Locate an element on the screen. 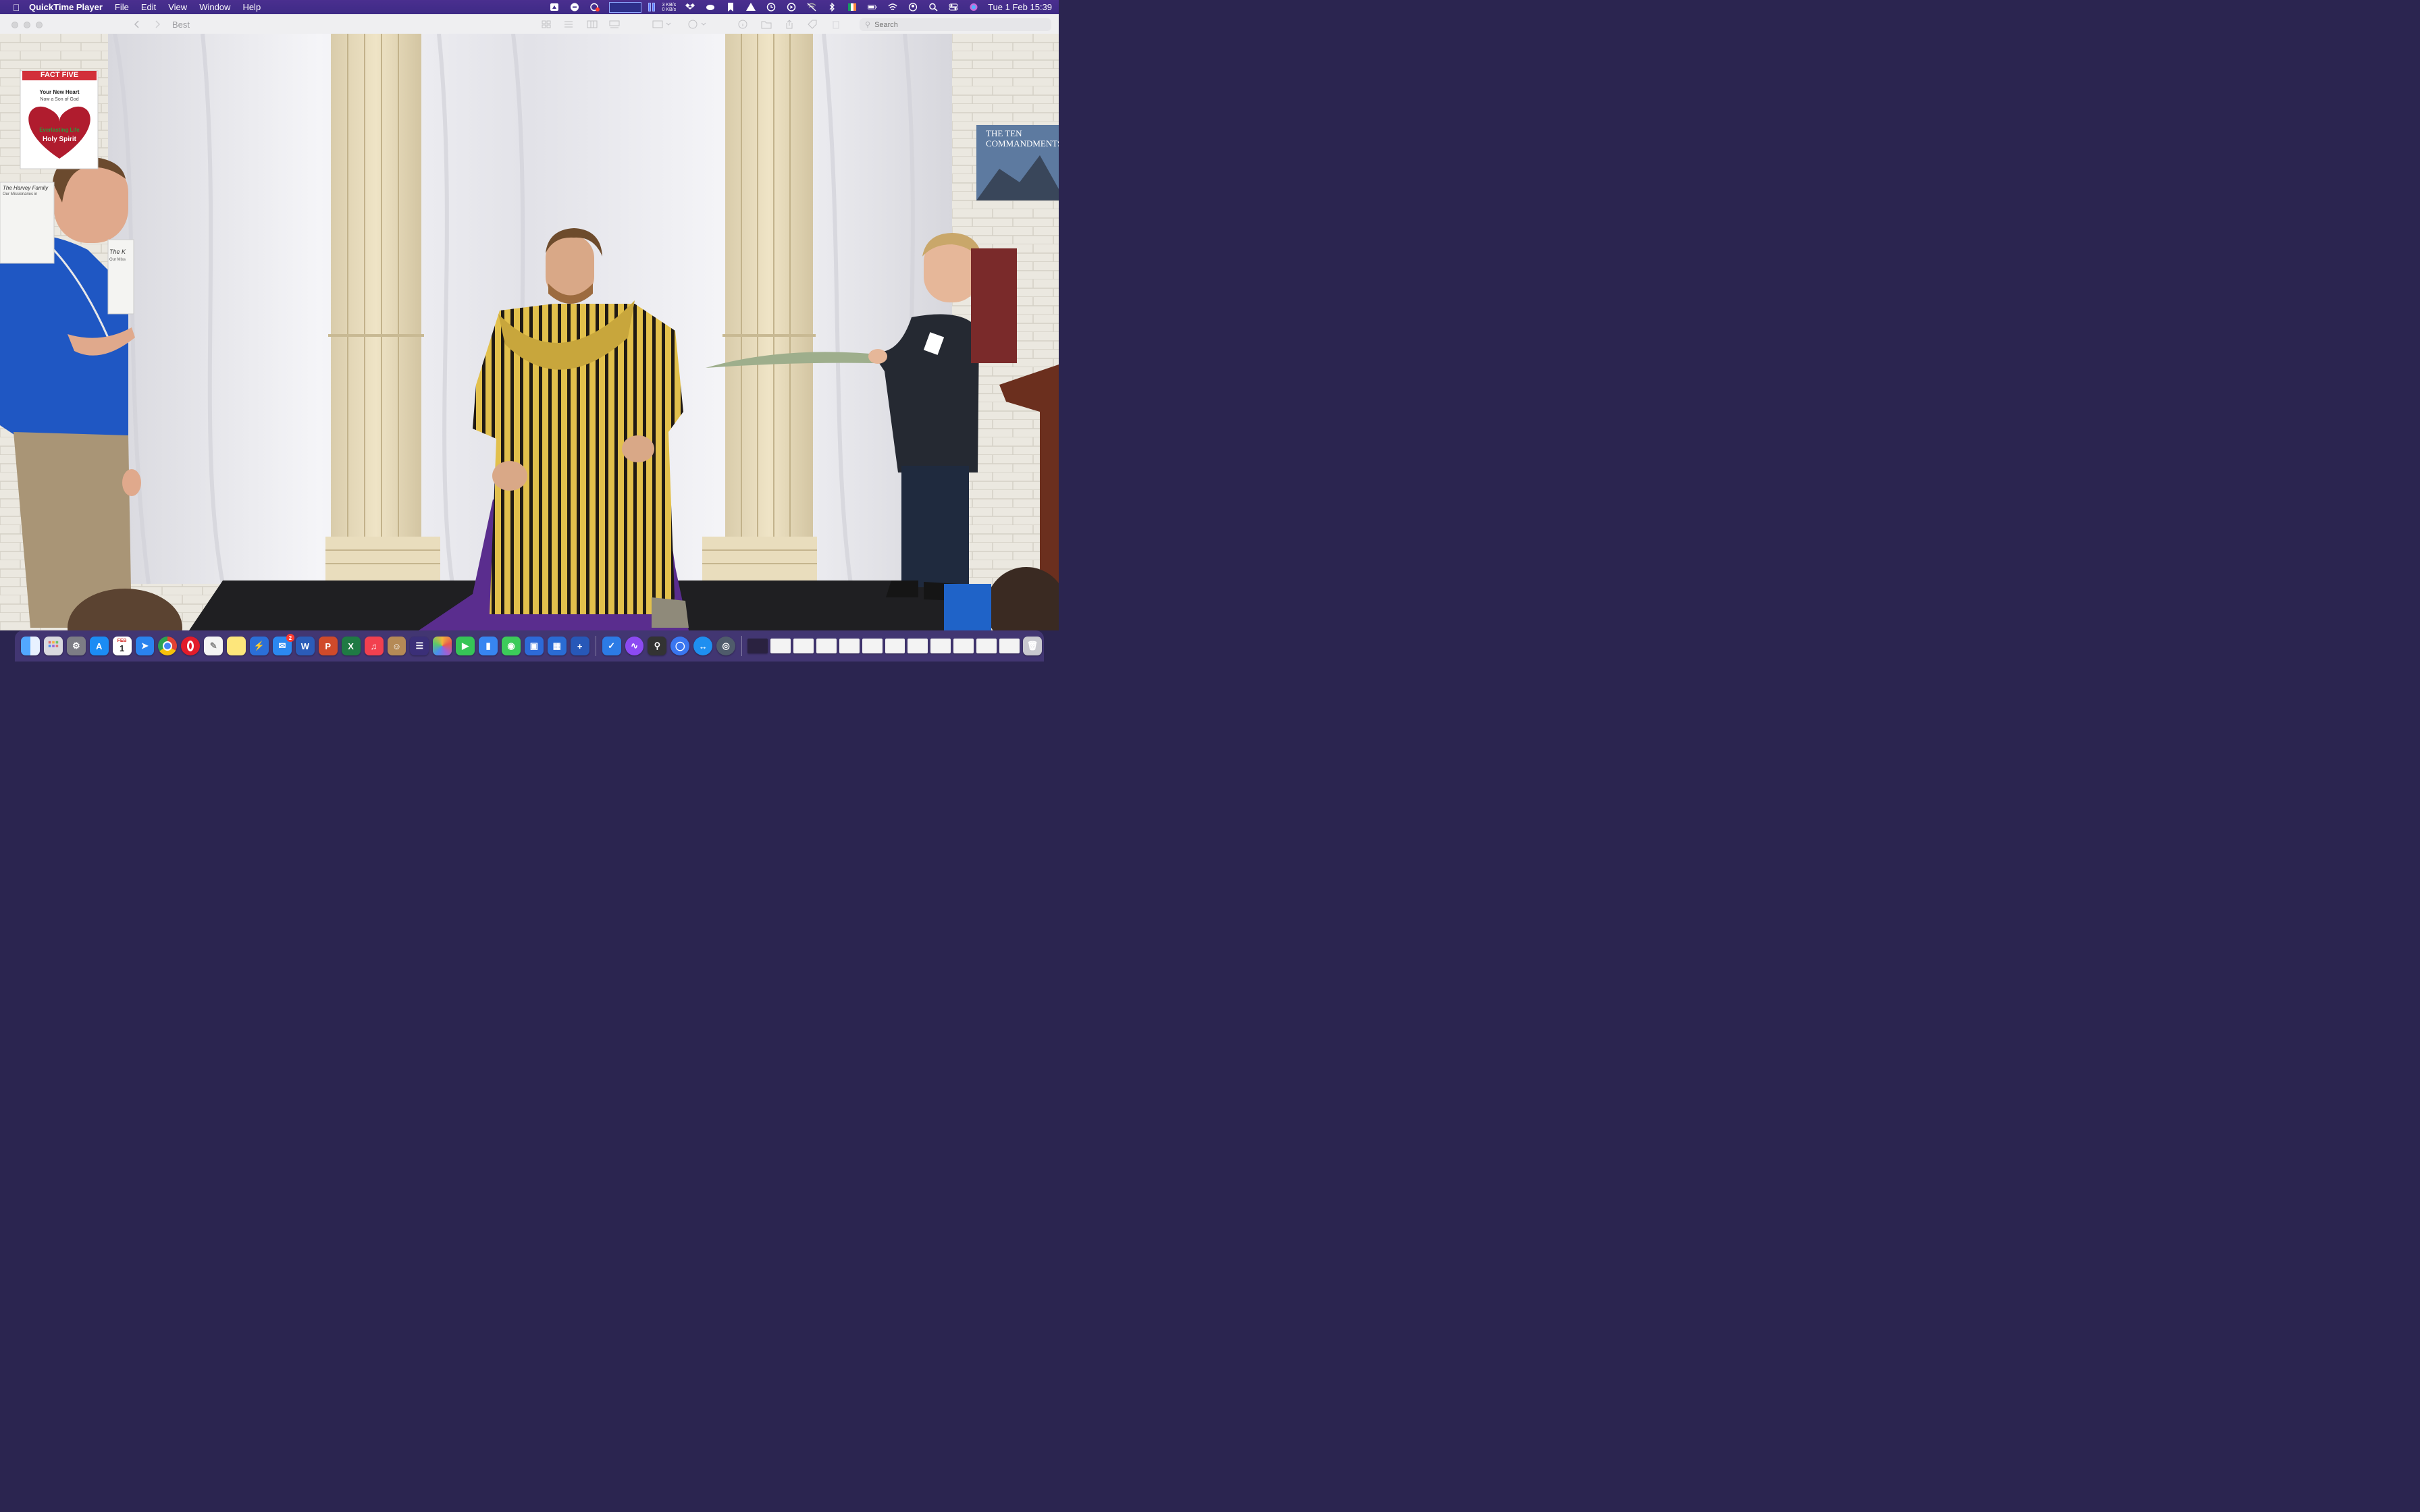  battery-icon is located at coordinates (872, 7).